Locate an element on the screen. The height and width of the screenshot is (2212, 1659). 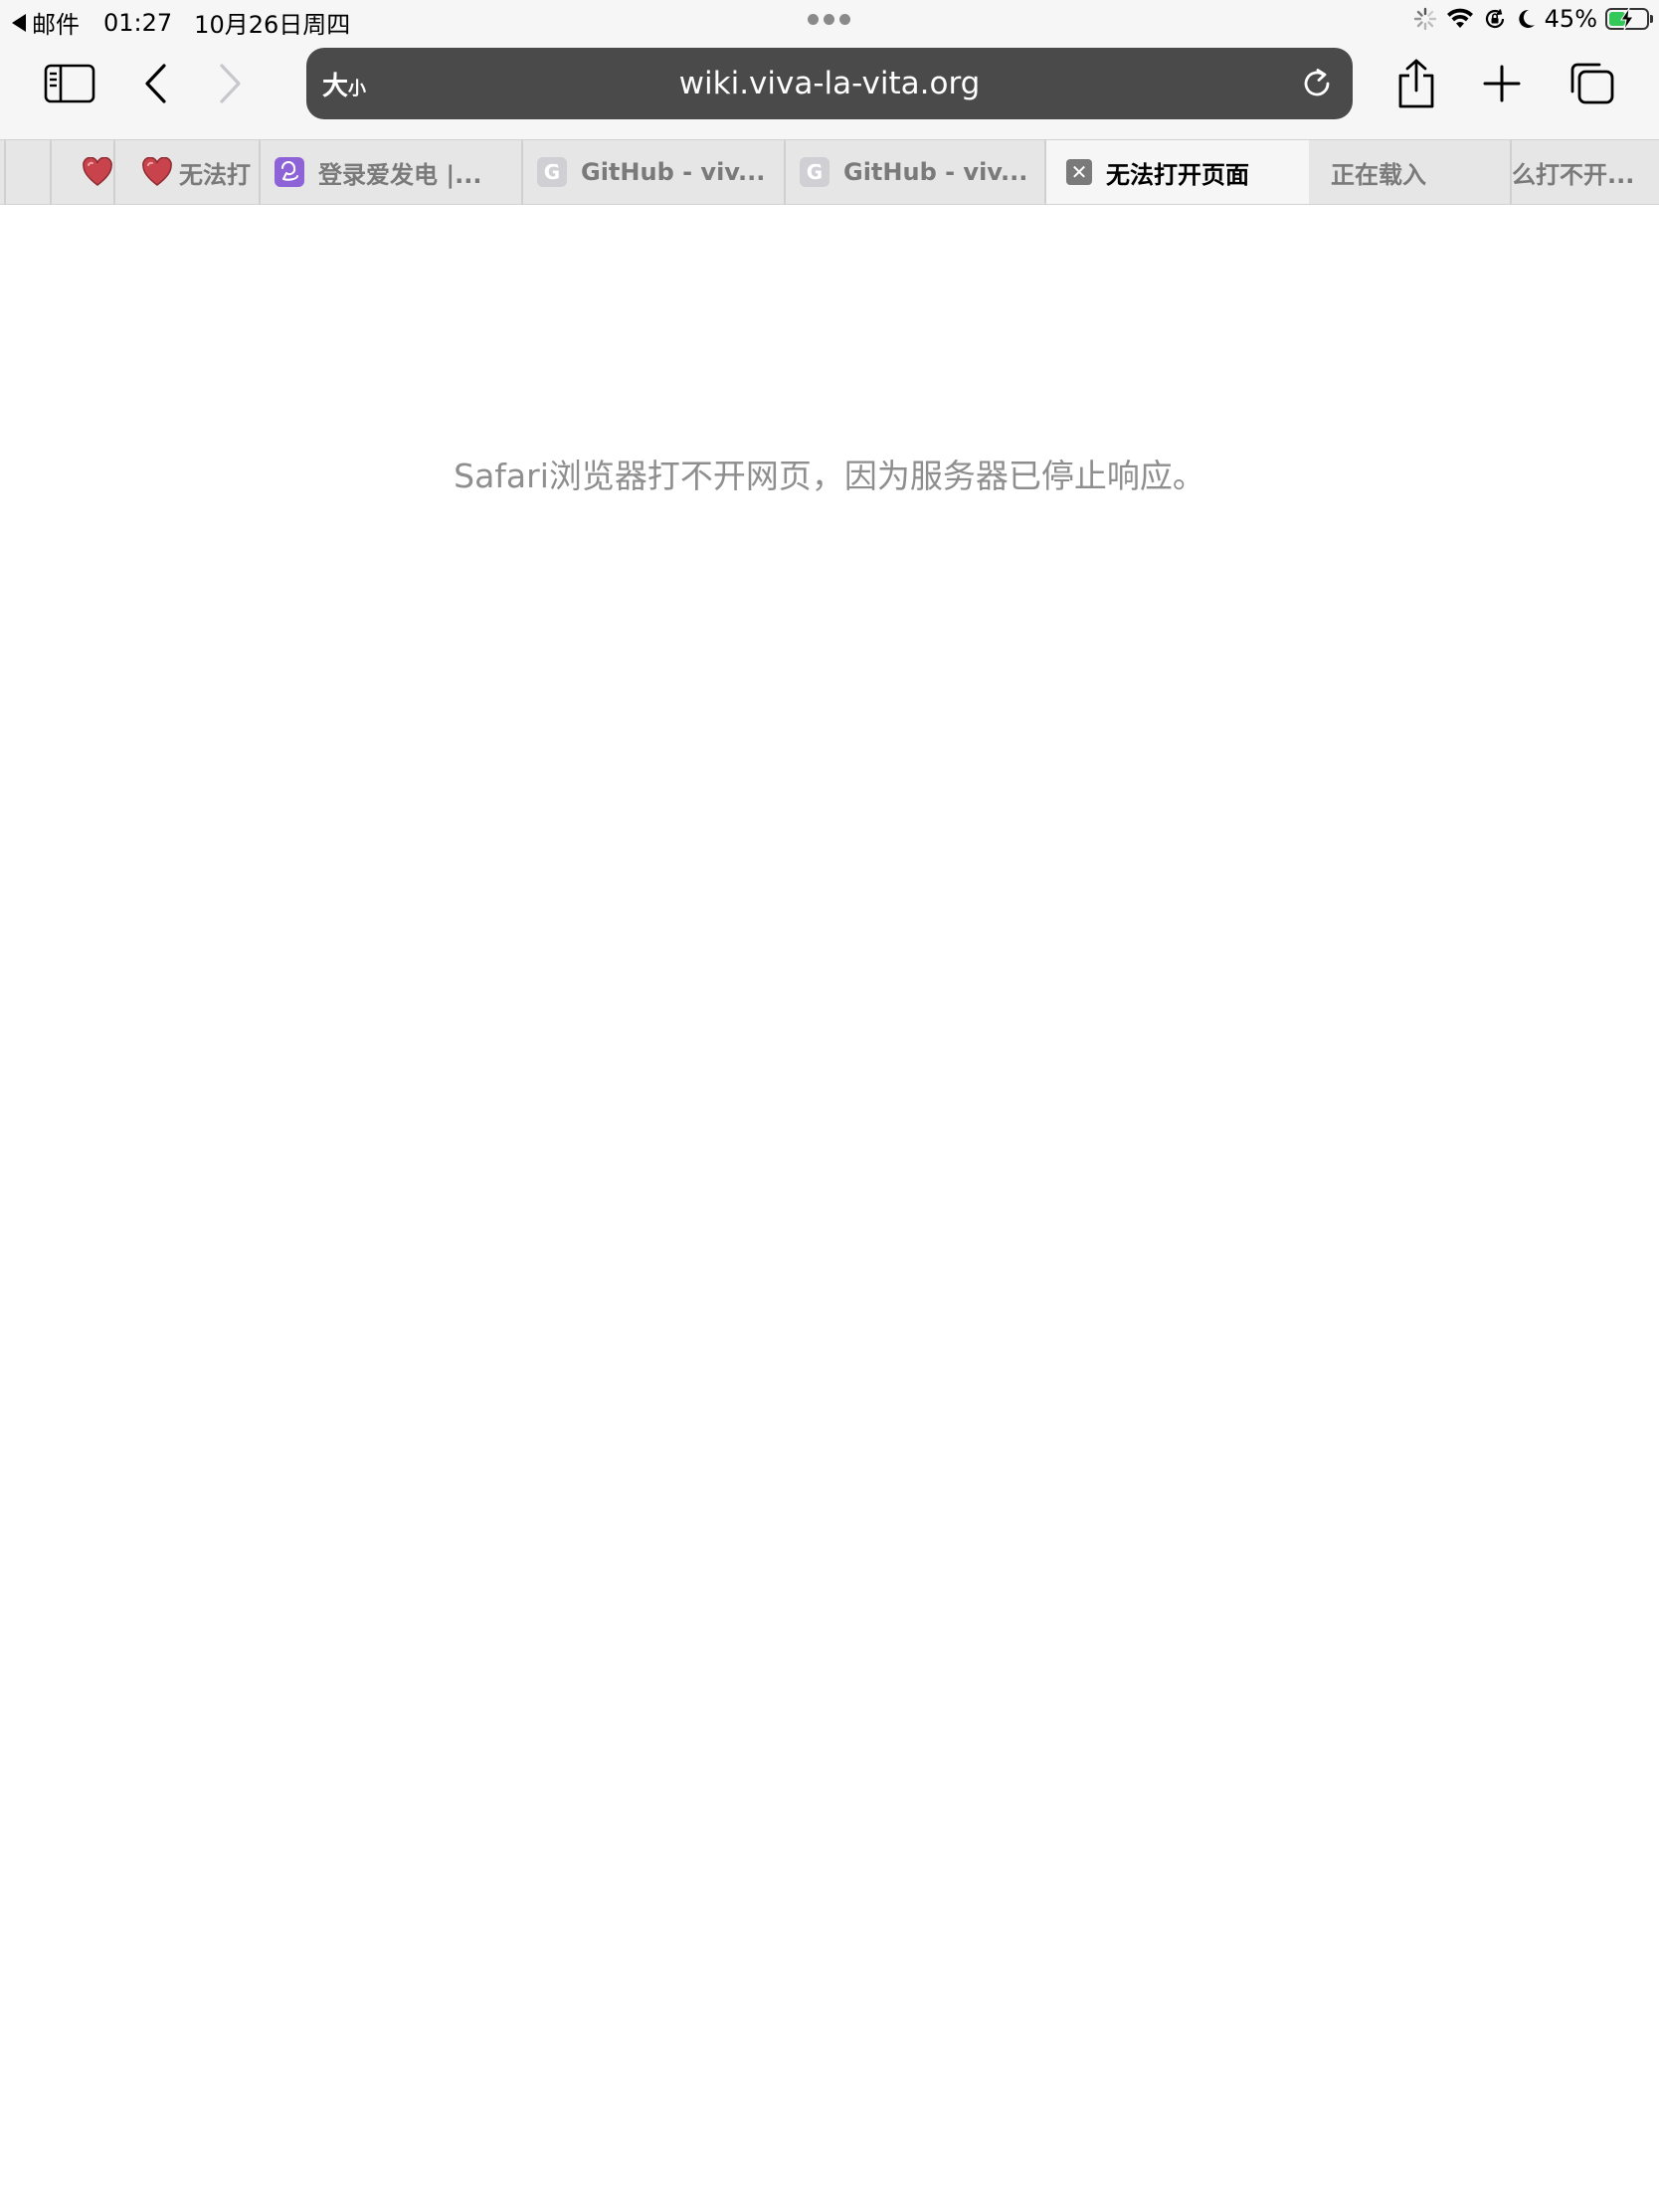
status-right: 45% is located at coordinates (1533, 19).